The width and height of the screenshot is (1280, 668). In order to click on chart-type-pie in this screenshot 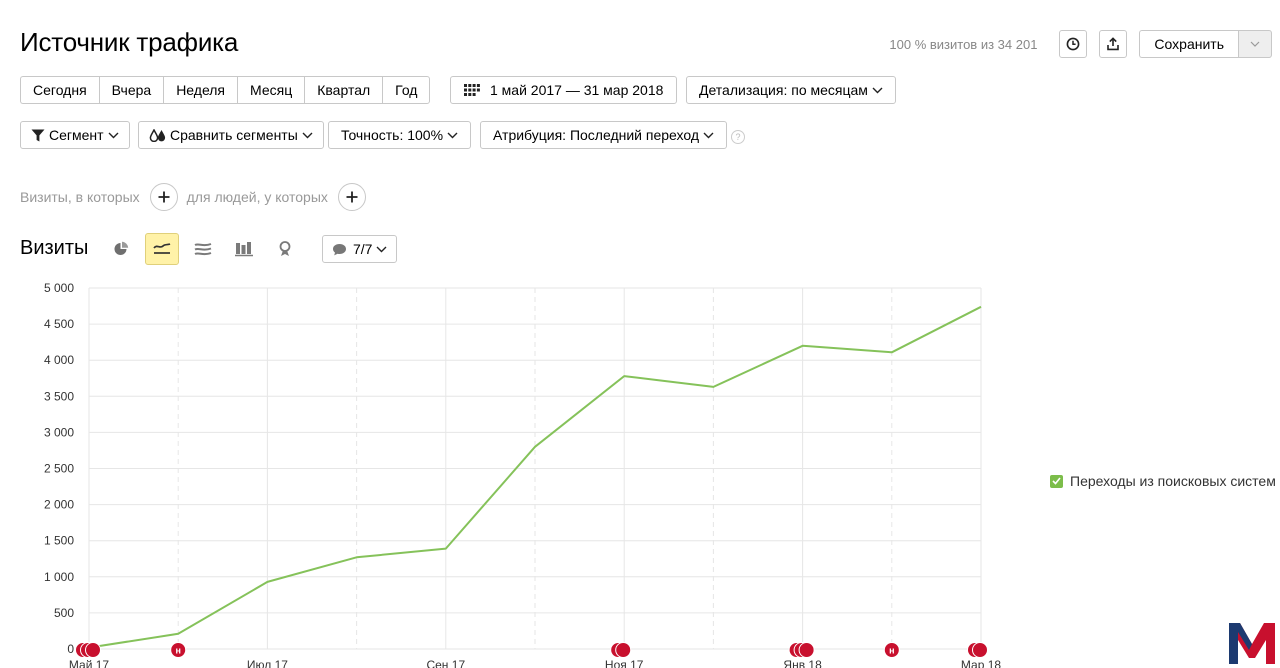, I will do `click(121, 249)`.